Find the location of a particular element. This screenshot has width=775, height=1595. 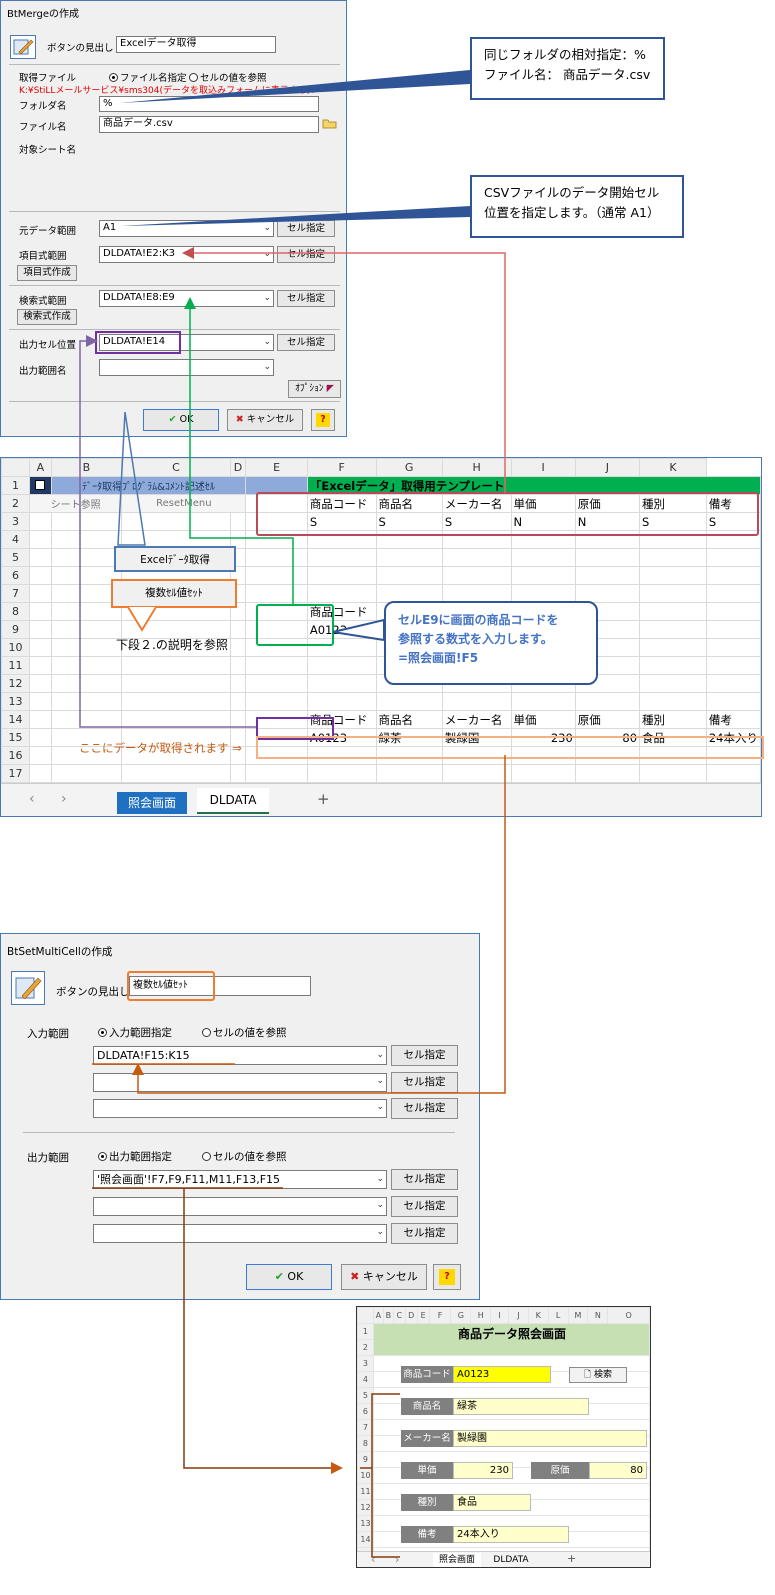

note-field: 24本入り is located at coordinates (511, 1534).